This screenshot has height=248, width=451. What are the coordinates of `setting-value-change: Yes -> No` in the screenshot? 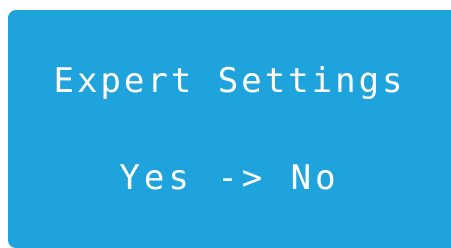 It's located at (229, 178).